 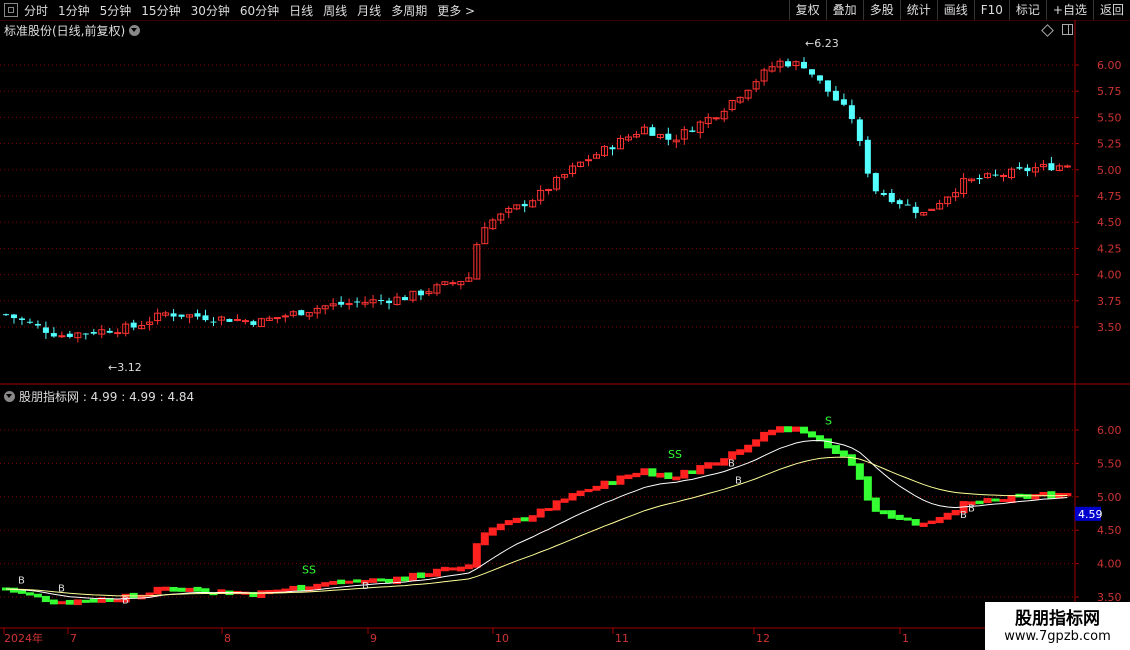 I want to click on price-tick-label: 6.00, so click(x=1109, y=65).